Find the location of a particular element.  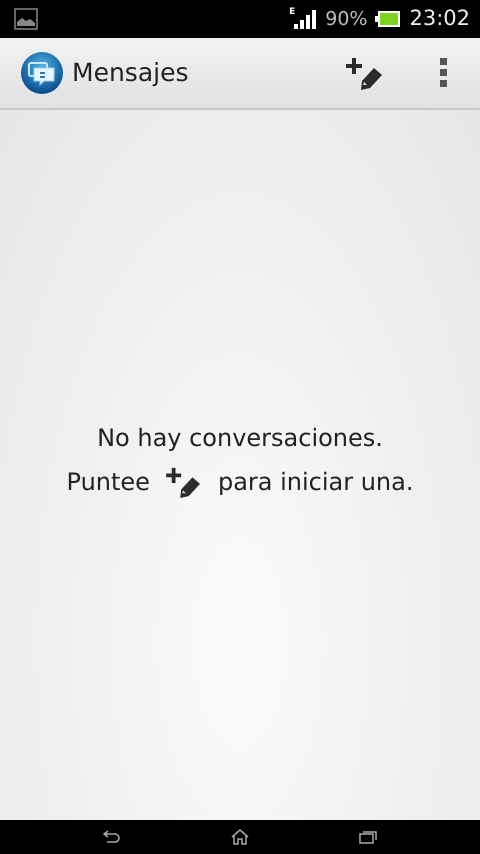

battery-icon is located at coordinates (388, 19).